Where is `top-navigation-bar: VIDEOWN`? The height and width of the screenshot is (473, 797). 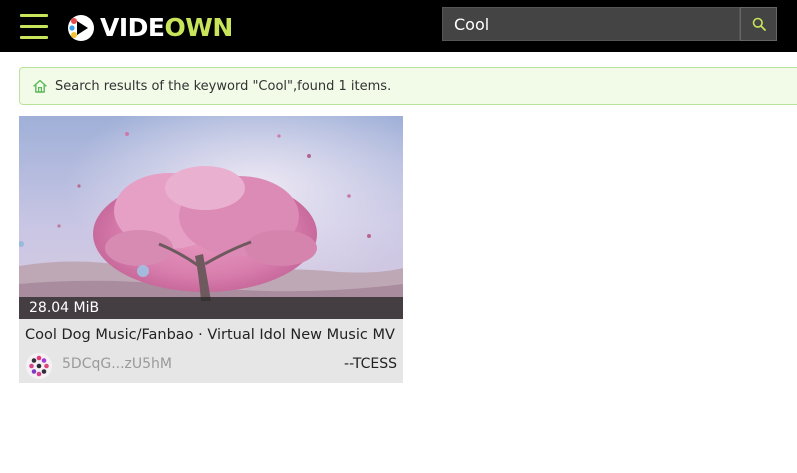 top-navigation-bar: VIDEOWN is located at coordinates (398, 26).